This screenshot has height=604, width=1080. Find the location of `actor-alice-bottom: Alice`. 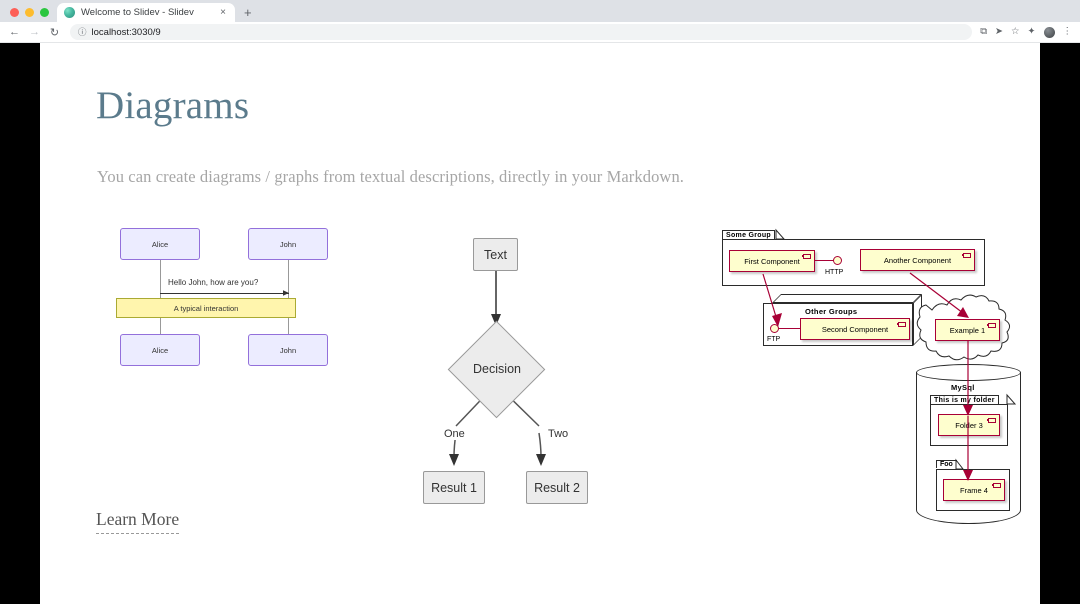

actor-alice-bottom: Alice is located at coordinates (160, 350).